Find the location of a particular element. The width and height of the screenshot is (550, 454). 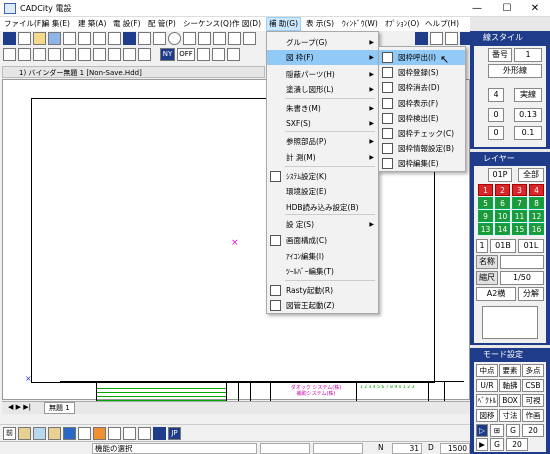

menu-view: 表 示(S) is located at coordinates (320, 23).